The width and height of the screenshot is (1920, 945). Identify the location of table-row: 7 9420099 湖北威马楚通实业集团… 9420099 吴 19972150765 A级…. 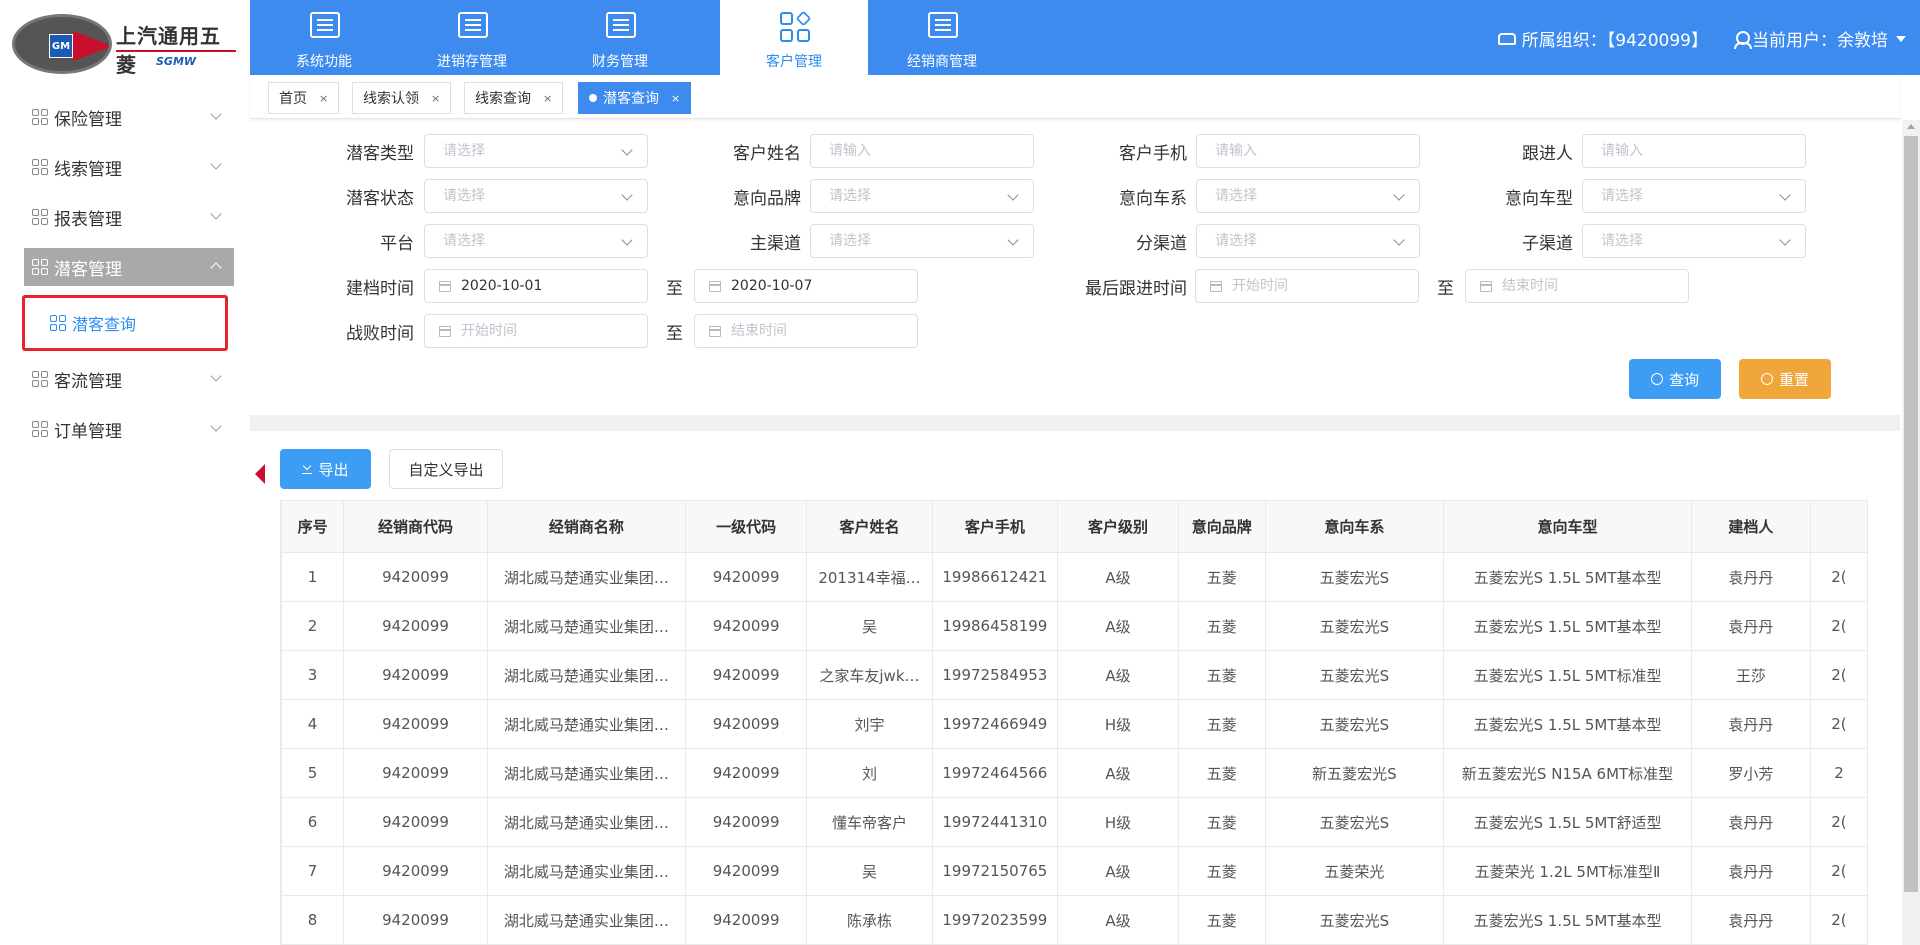
(1074, 871).